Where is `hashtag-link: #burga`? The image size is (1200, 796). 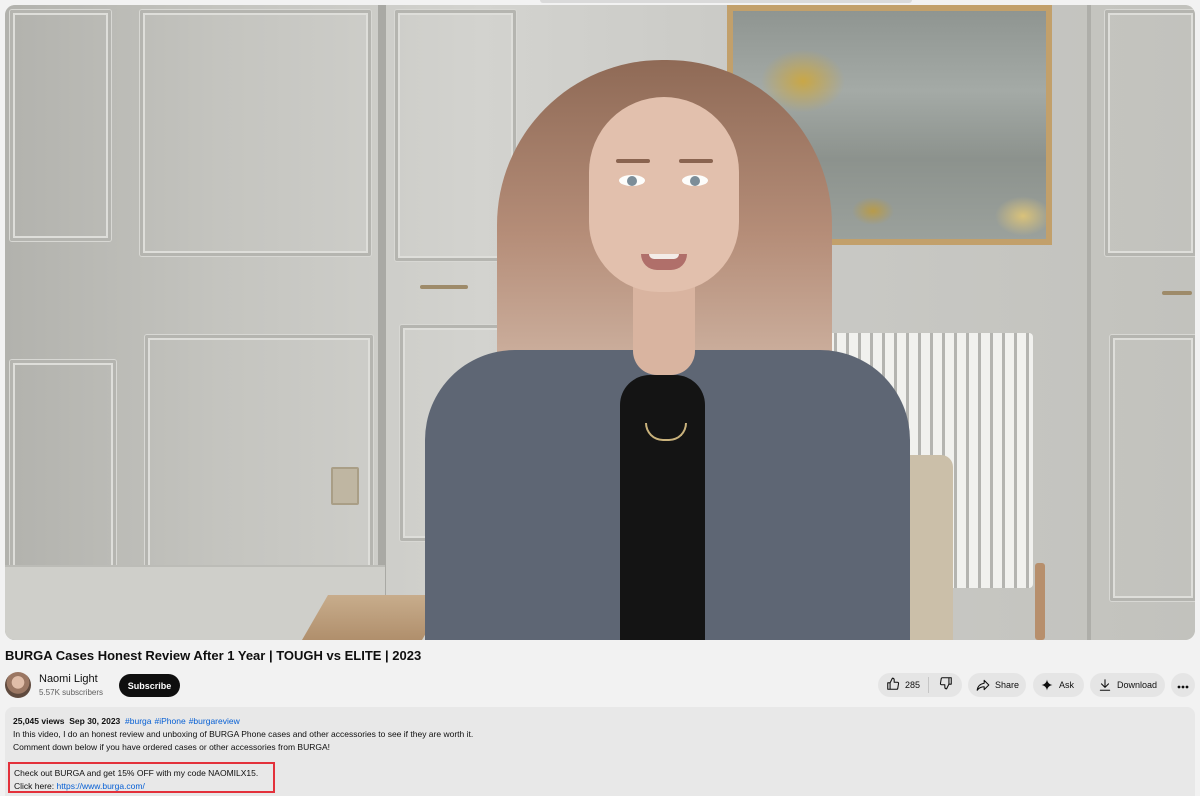 hashtag-link: #burga is located at coordinates (138, 721).